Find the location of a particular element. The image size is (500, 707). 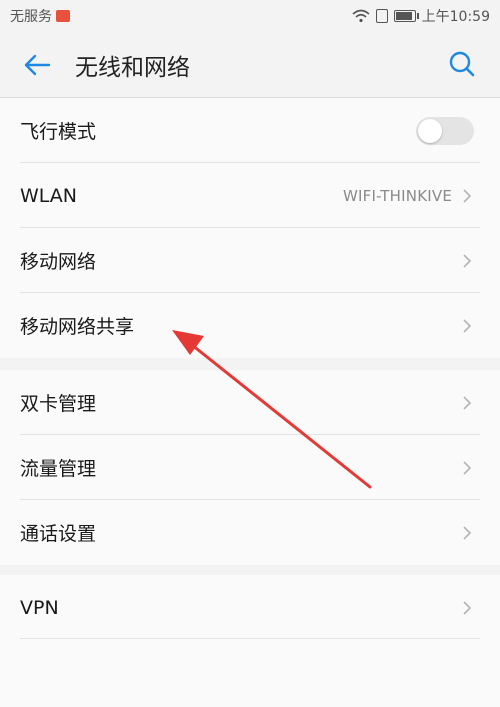

airplane-mode-toggle is located at coordinates (445, 130).